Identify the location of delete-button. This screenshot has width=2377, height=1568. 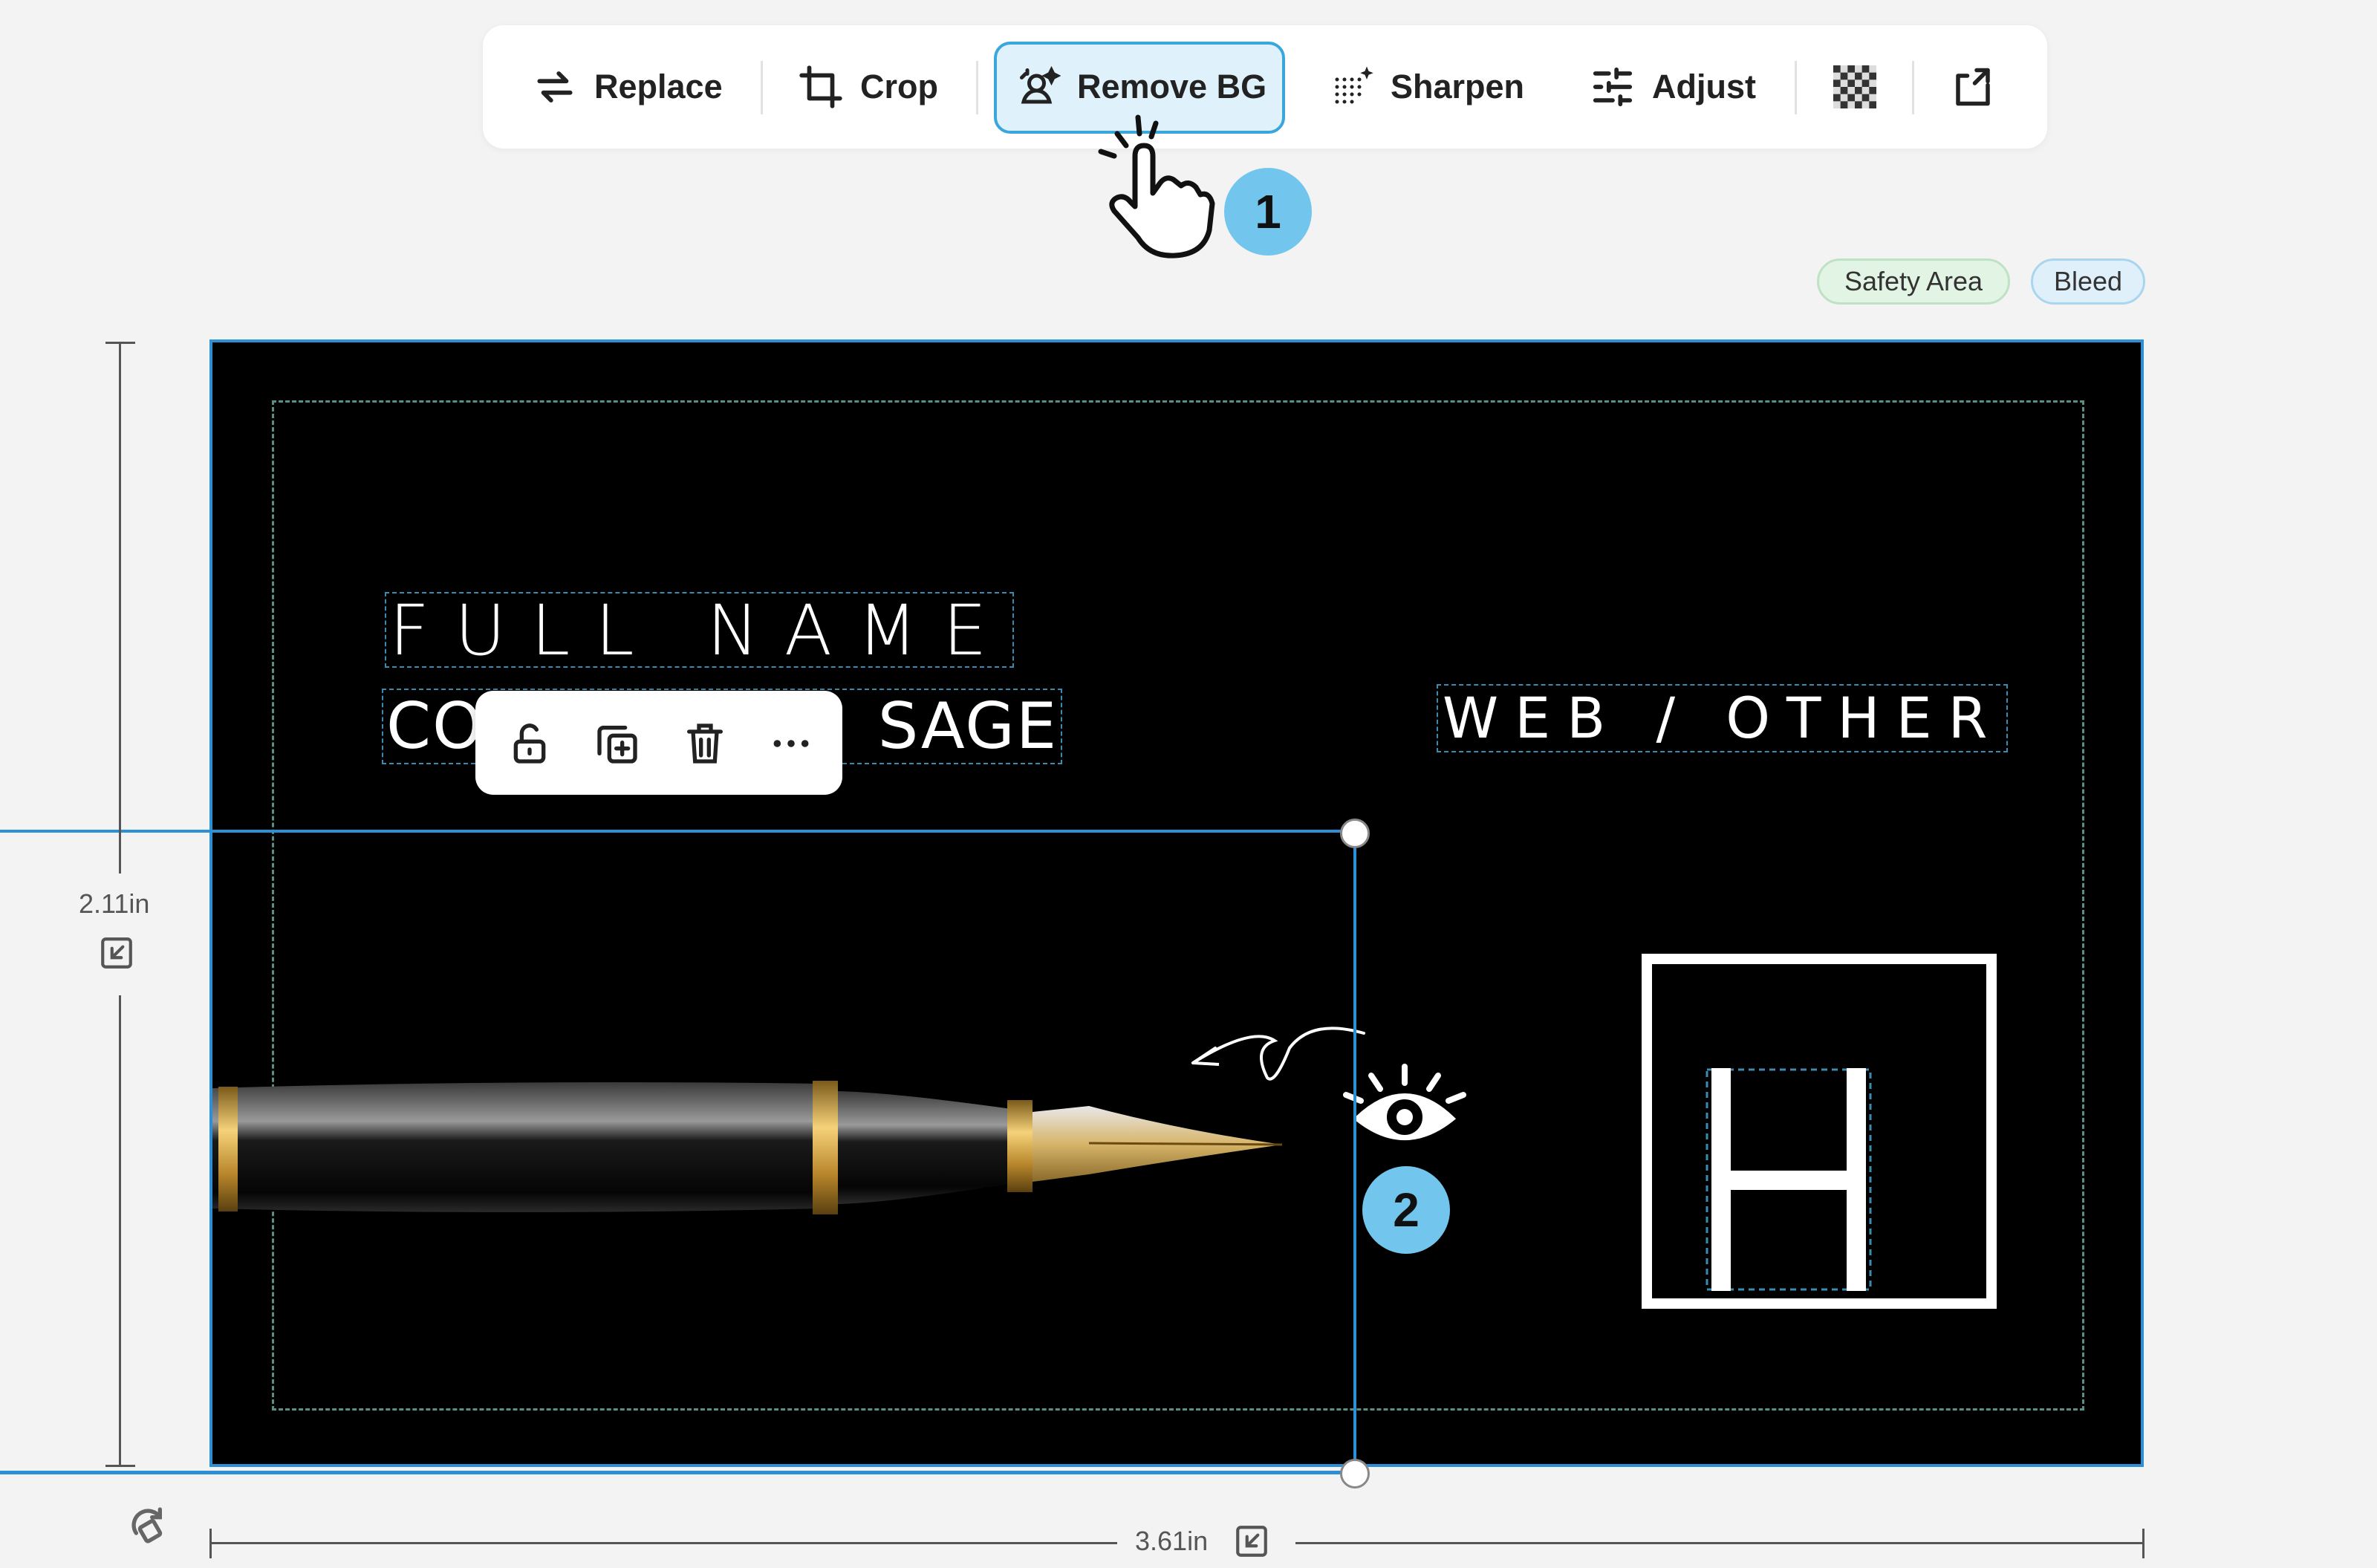
(705, 744).